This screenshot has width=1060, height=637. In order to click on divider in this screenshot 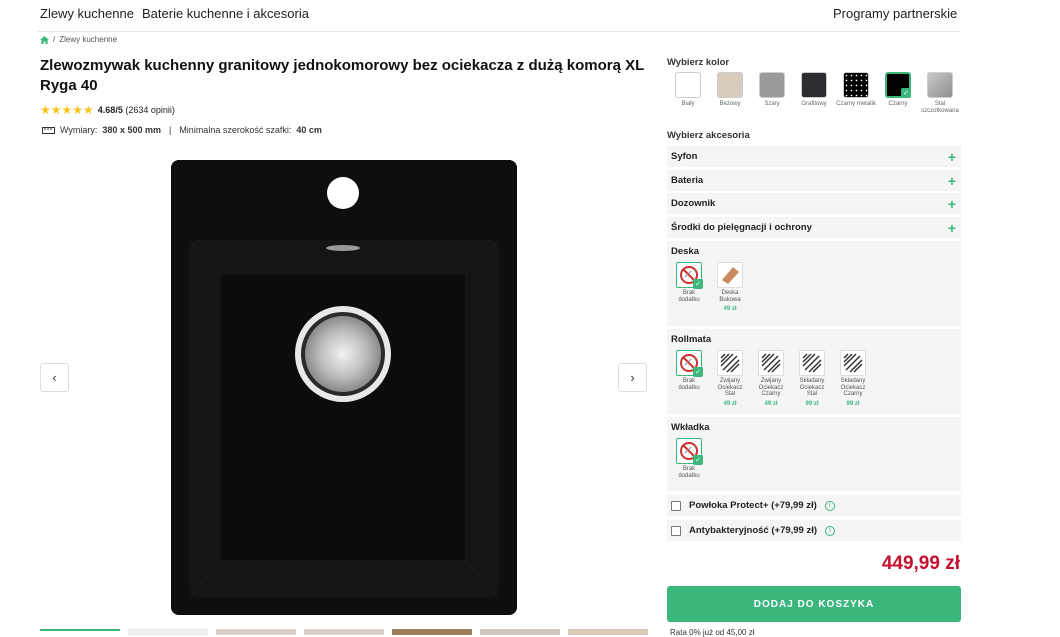, I will do `click(499, 31)`.